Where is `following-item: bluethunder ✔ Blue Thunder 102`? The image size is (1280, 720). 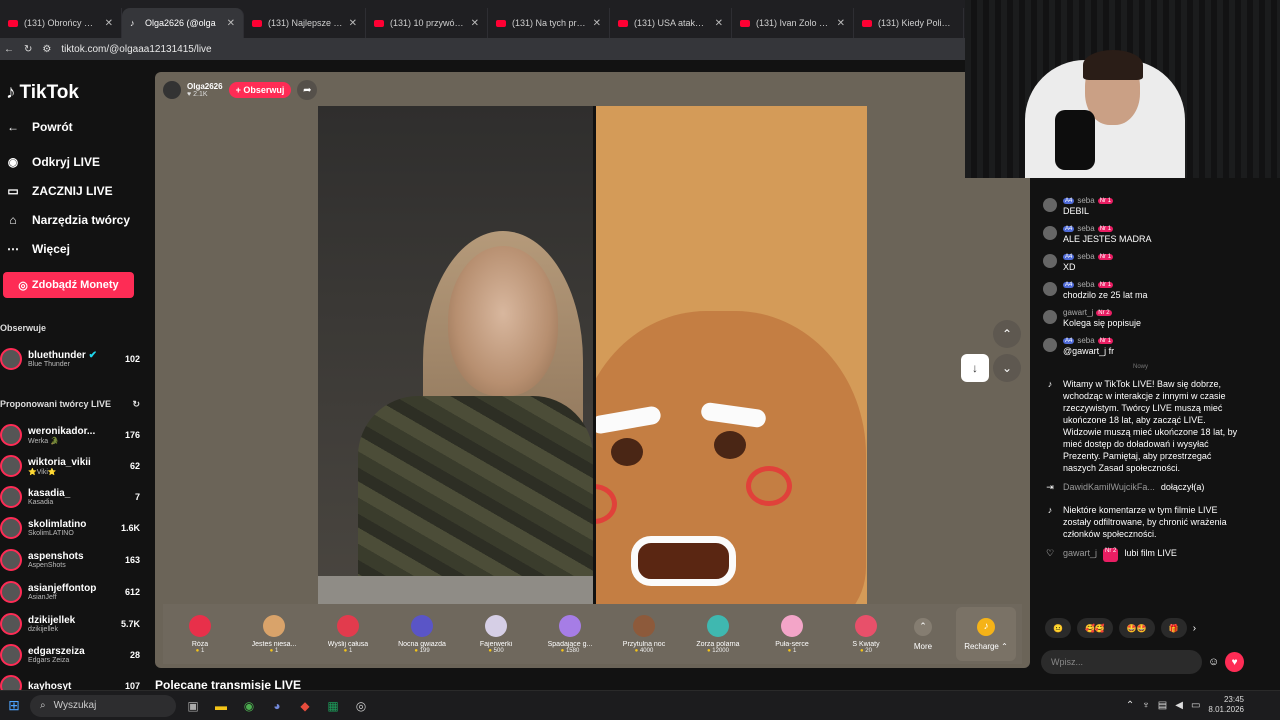 following-item: bluethunder ✔ Blue Thunder 102 is located at coordinates (70, 359).